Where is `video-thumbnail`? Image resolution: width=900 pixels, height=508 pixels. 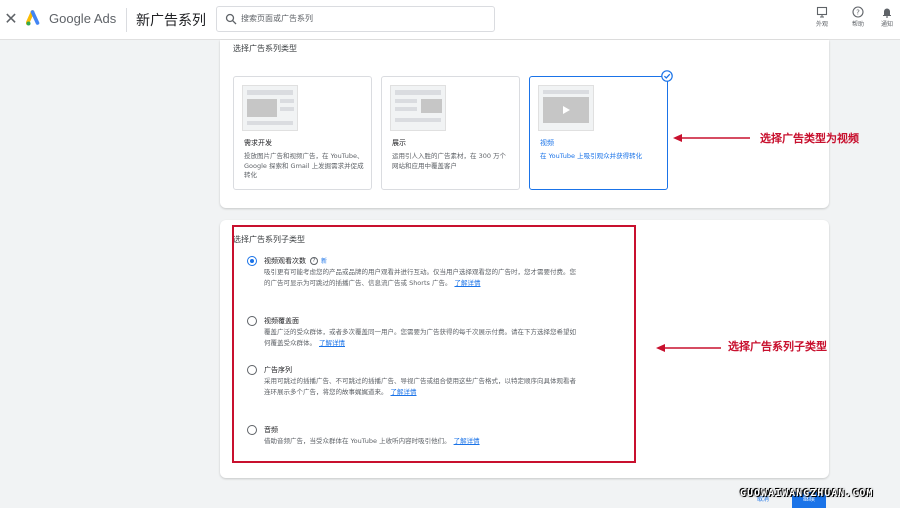 video-thumbnail is located at coordinates (566, 108).